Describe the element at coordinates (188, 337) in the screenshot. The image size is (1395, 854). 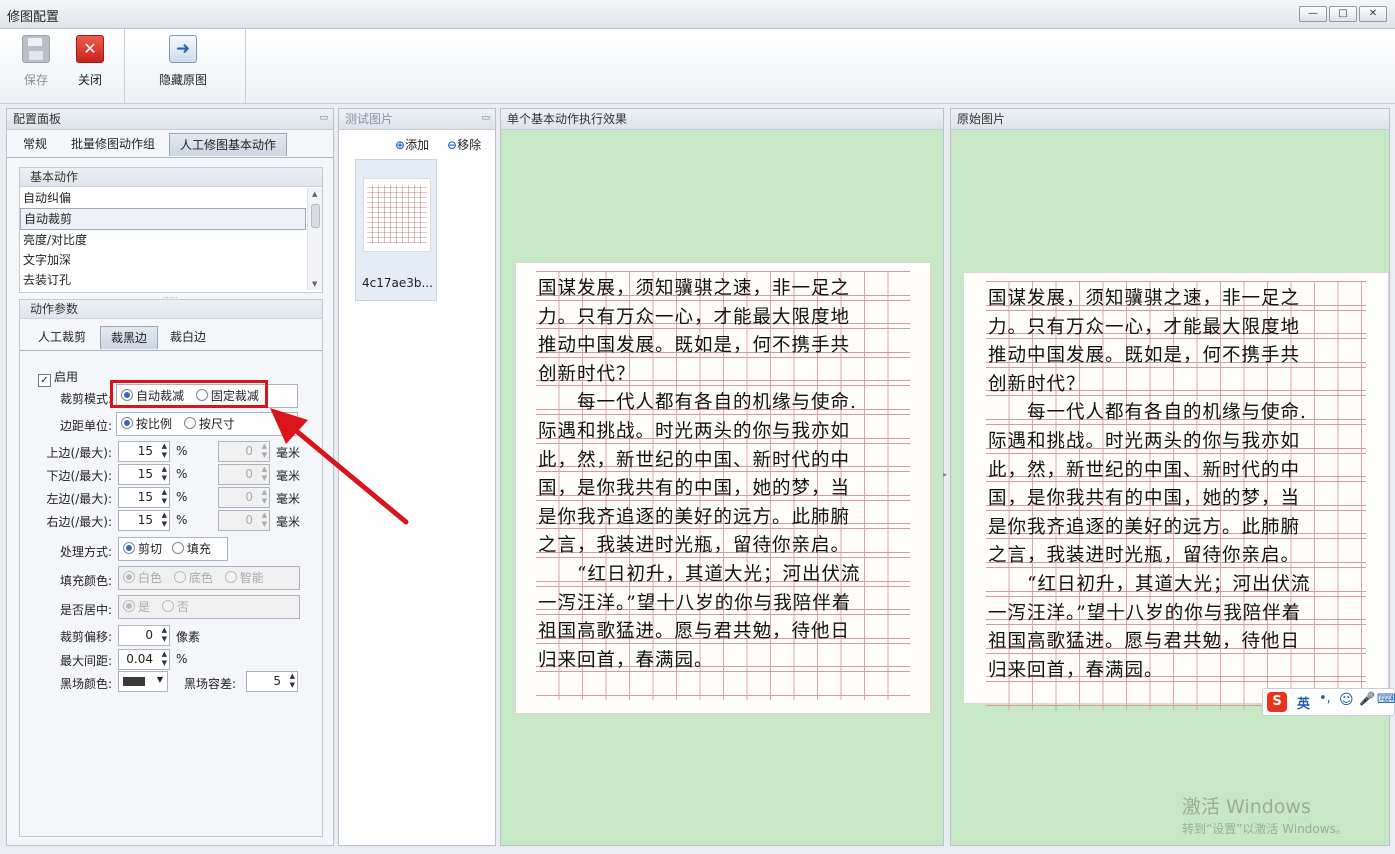
I see `tab-crop-white-edge: 裁白边` at that location.